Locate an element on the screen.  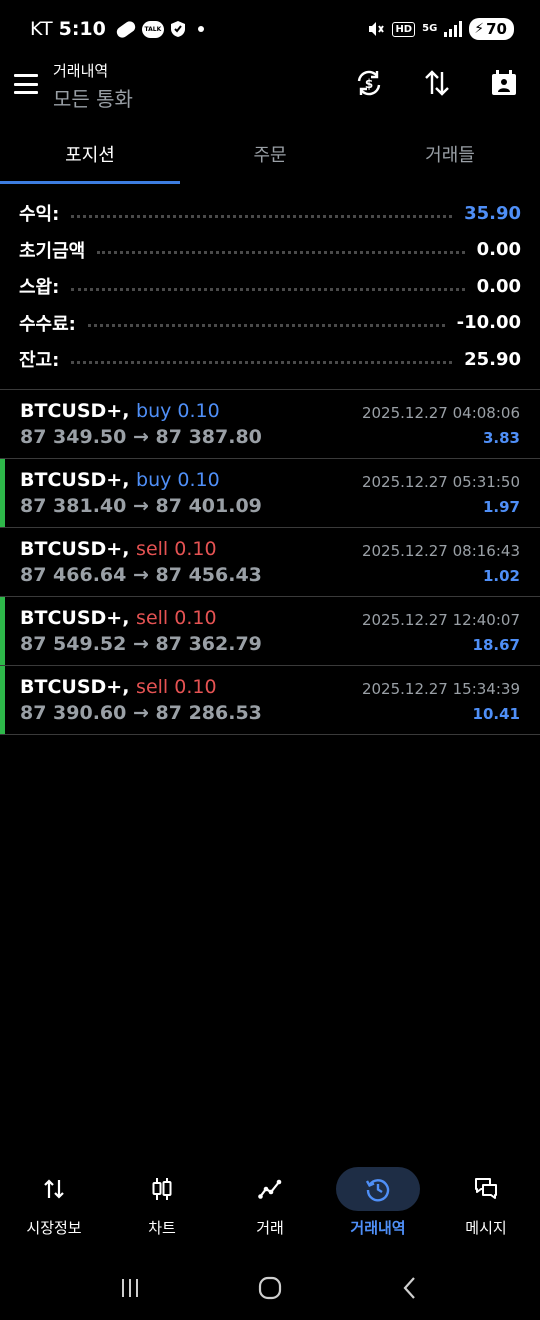
history-icon is located at coordinates (377, 1190).